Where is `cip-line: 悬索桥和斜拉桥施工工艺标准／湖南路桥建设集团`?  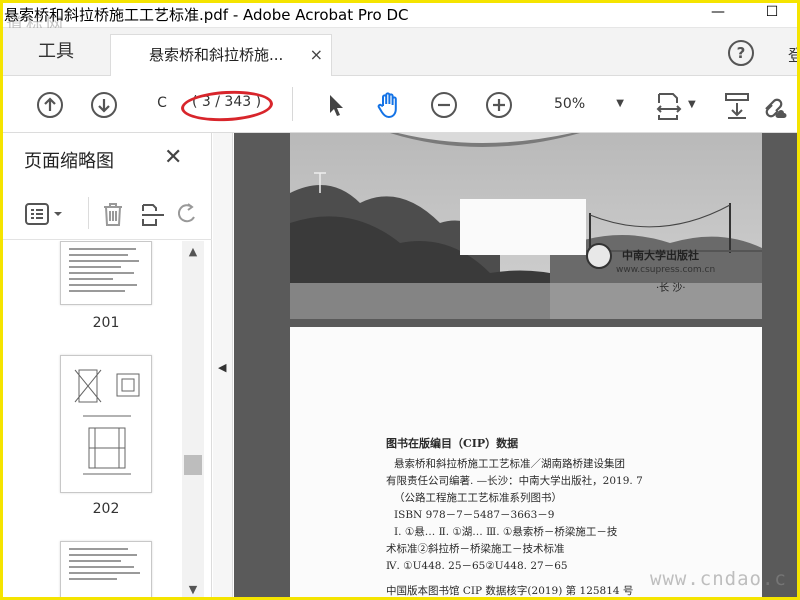
cip-line: 悬索桥和斜拉桥施工工艺标准／湖南路桥建设集团 is located at coordinates (509, 464).